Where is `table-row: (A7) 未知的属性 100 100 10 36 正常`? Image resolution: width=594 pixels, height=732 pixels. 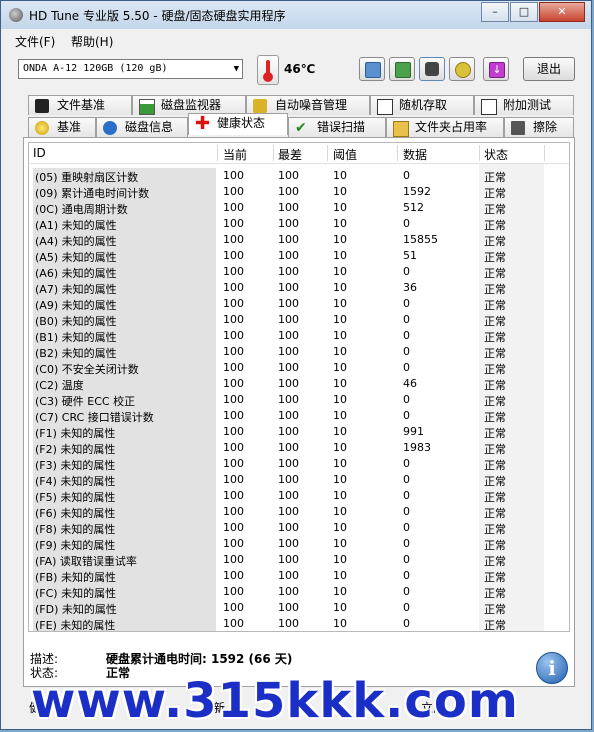
table-row: (A7) 未知的属性 100 100 10 36 正常 is located at coordinates (299, 288).